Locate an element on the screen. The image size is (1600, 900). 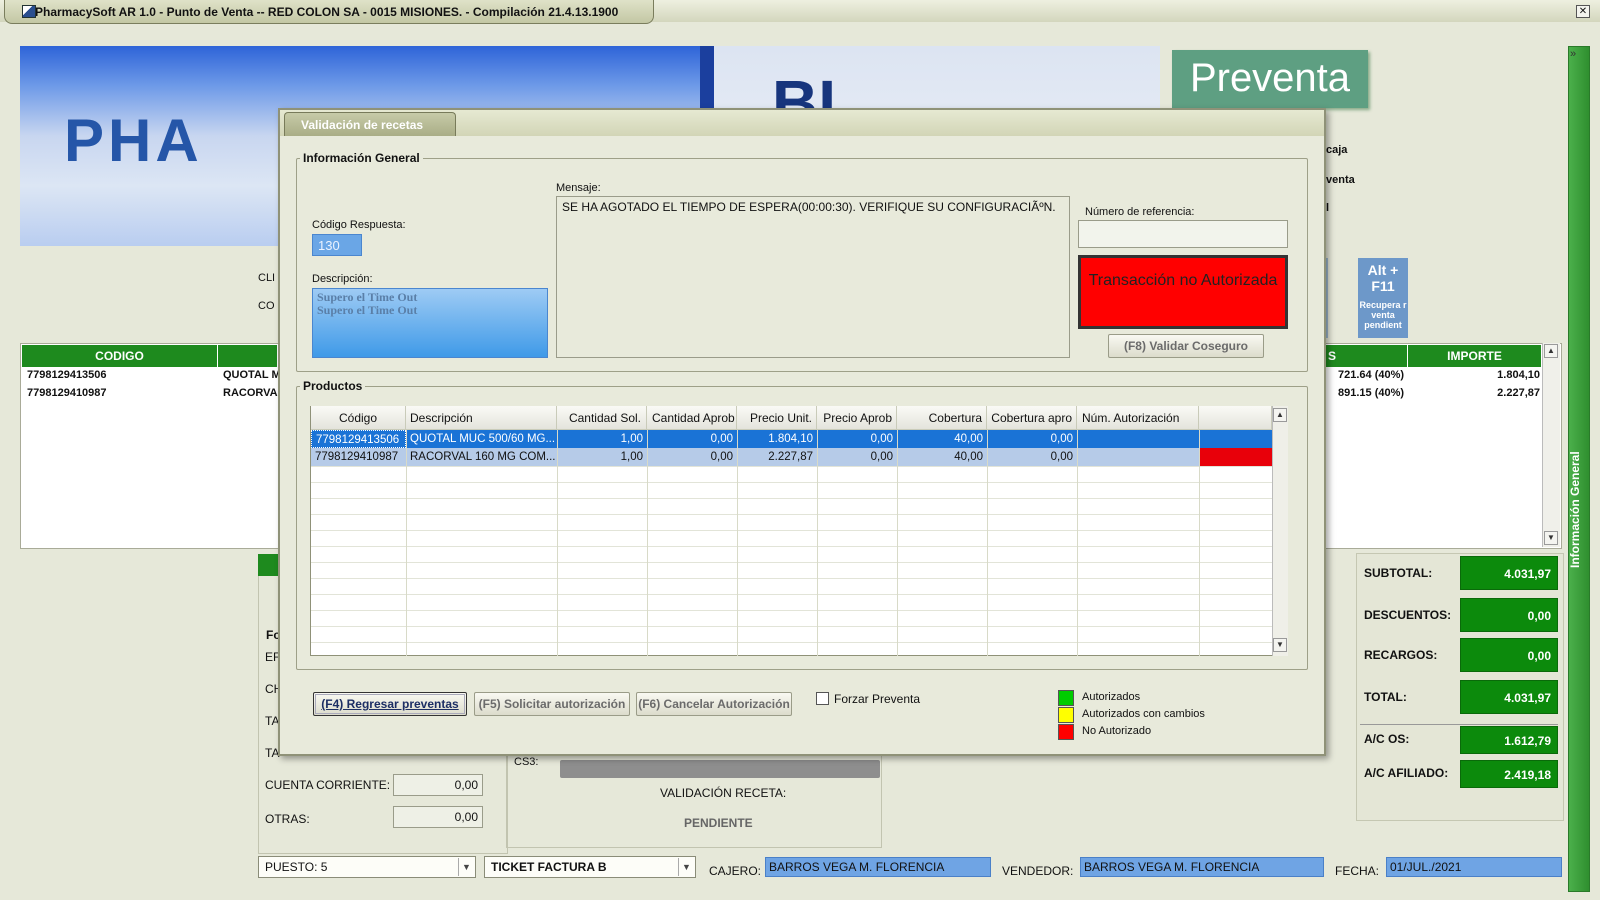
info-general-side-label: Información General is located at coordinates (1575, 510).